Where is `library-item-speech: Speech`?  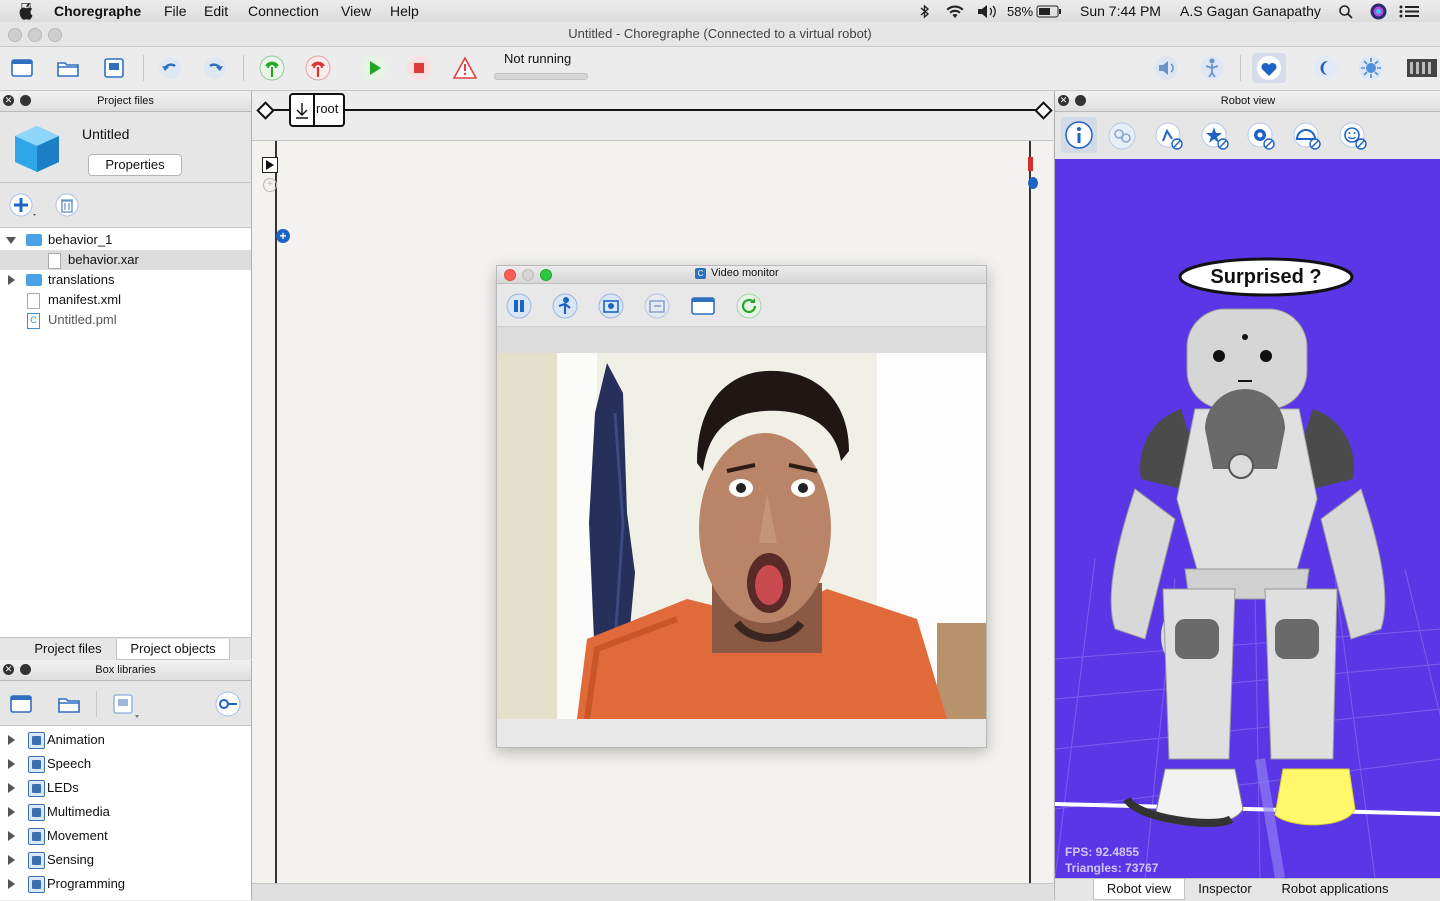 library-item-speech: Speech is located at coordinates (125, 764).